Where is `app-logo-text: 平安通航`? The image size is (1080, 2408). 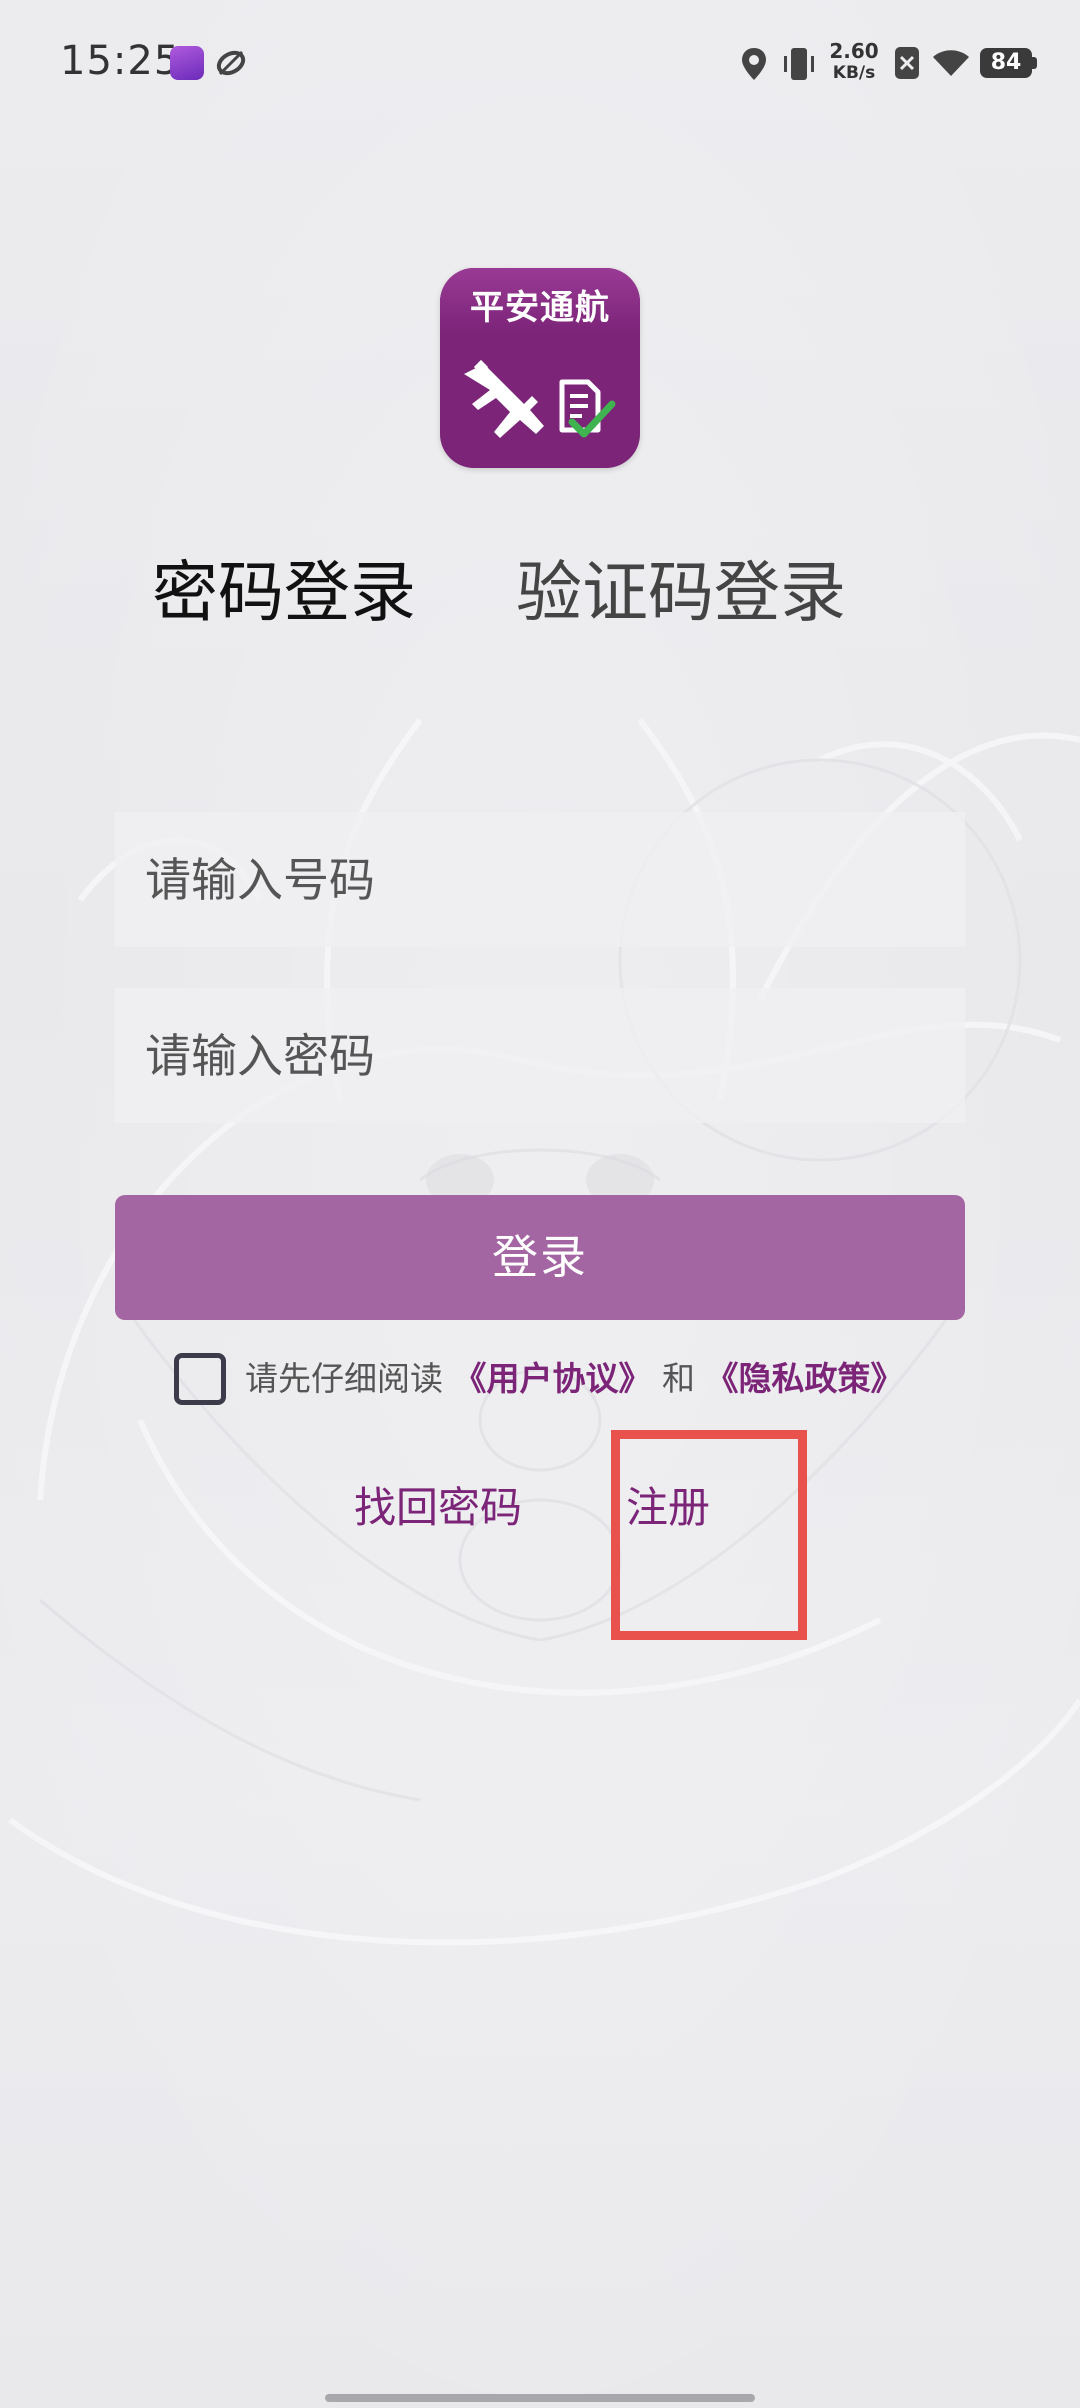 app-logo-text: 平安通航 is located at coordinates (540, 308).